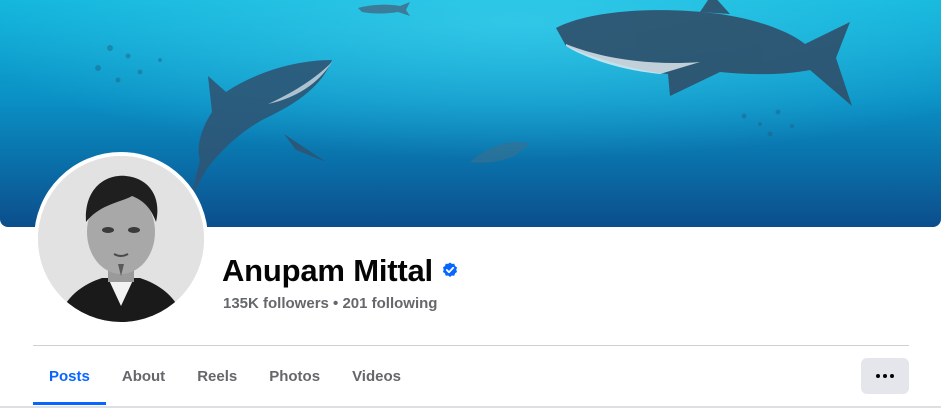 This screenshot has height=408, width=941. I want to click on profile-name: Anupam Mittal, so click(327, 270).